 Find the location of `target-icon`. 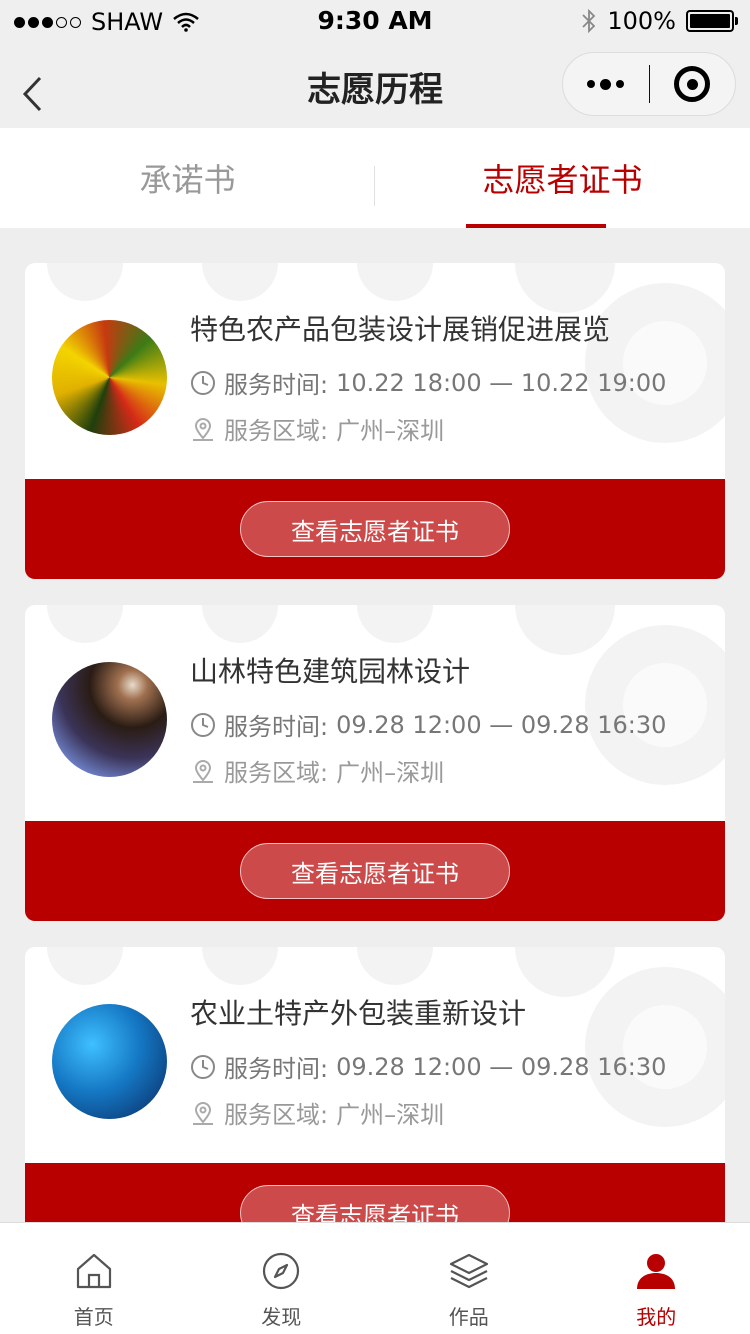

target-icon is located at coordinates (692, 84).